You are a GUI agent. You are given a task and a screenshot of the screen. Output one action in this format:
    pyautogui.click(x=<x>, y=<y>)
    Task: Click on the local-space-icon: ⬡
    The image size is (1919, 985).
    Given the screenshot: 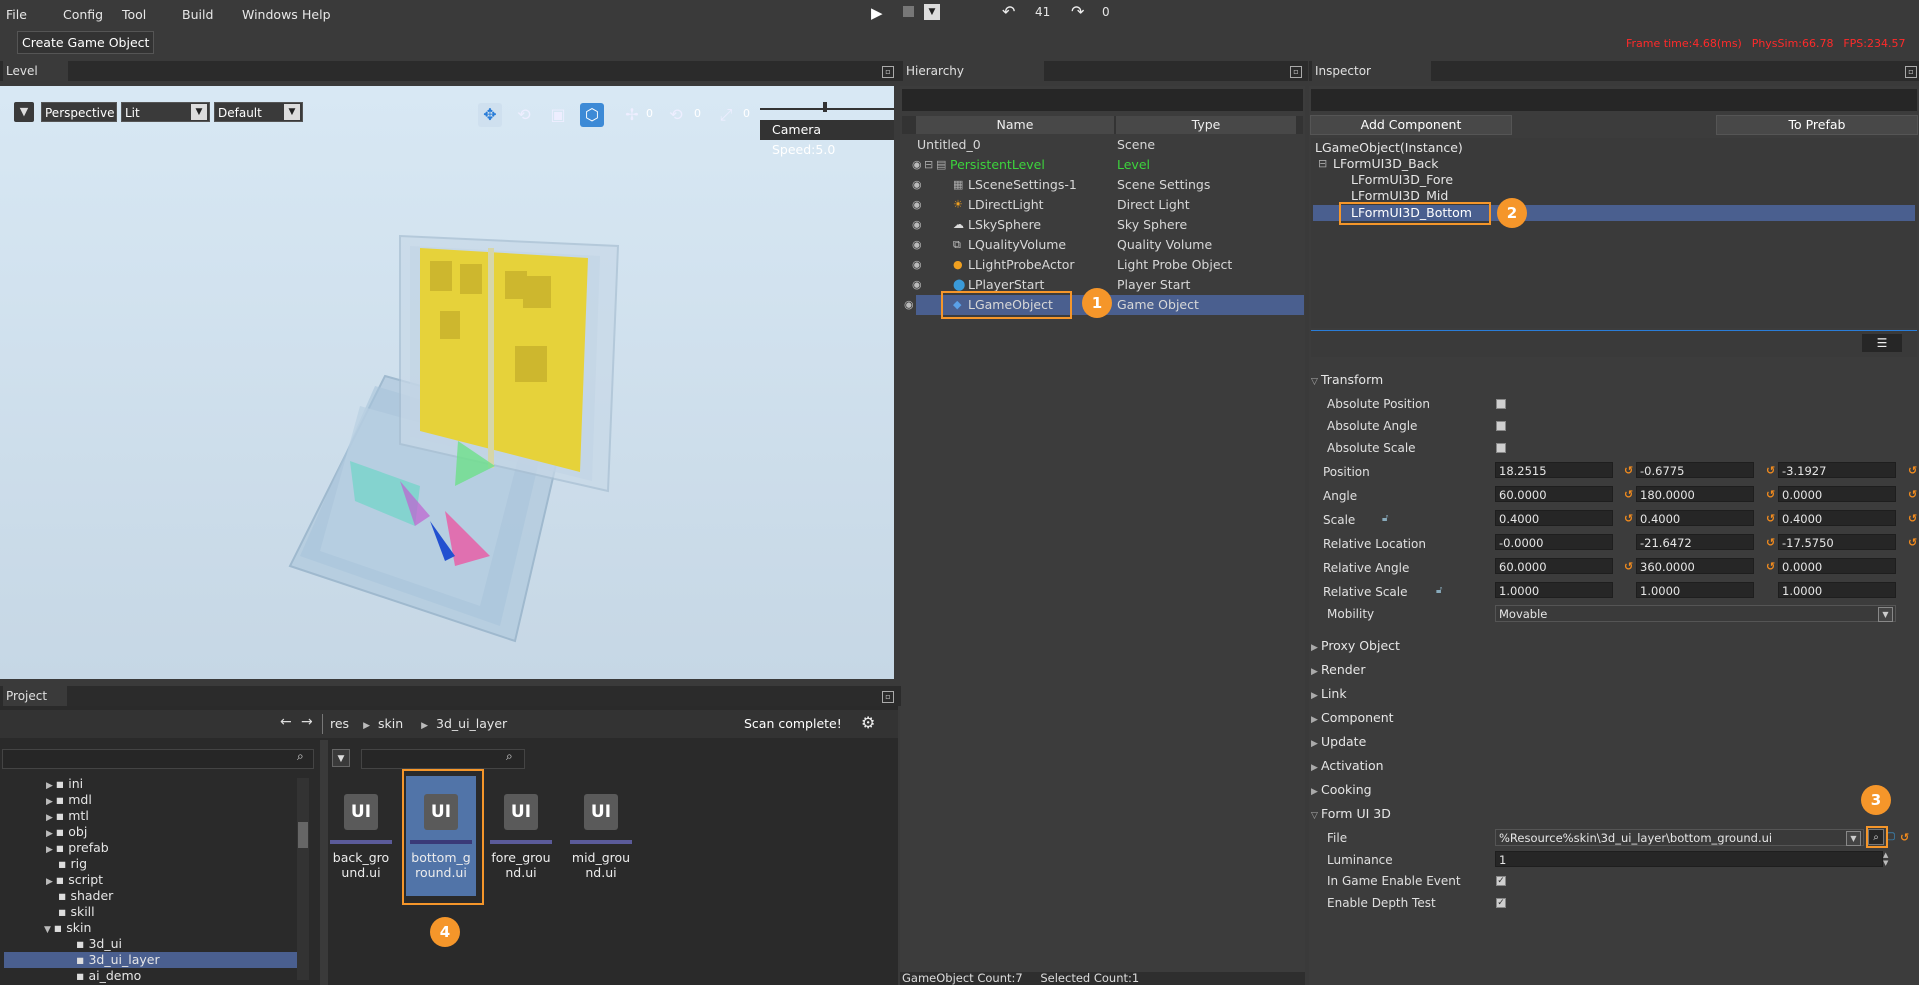 What is the action you would take?
    pyautogui.click(x=592, y=115)
    